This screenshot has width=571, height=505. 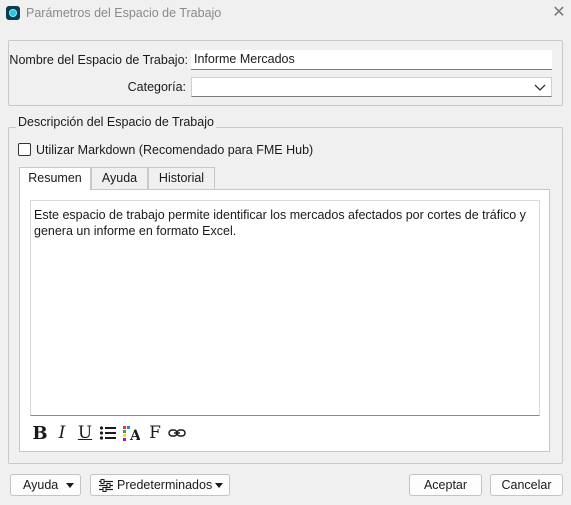 I want to click on help-button-label: Ayuda, so click(x=41, y=485).